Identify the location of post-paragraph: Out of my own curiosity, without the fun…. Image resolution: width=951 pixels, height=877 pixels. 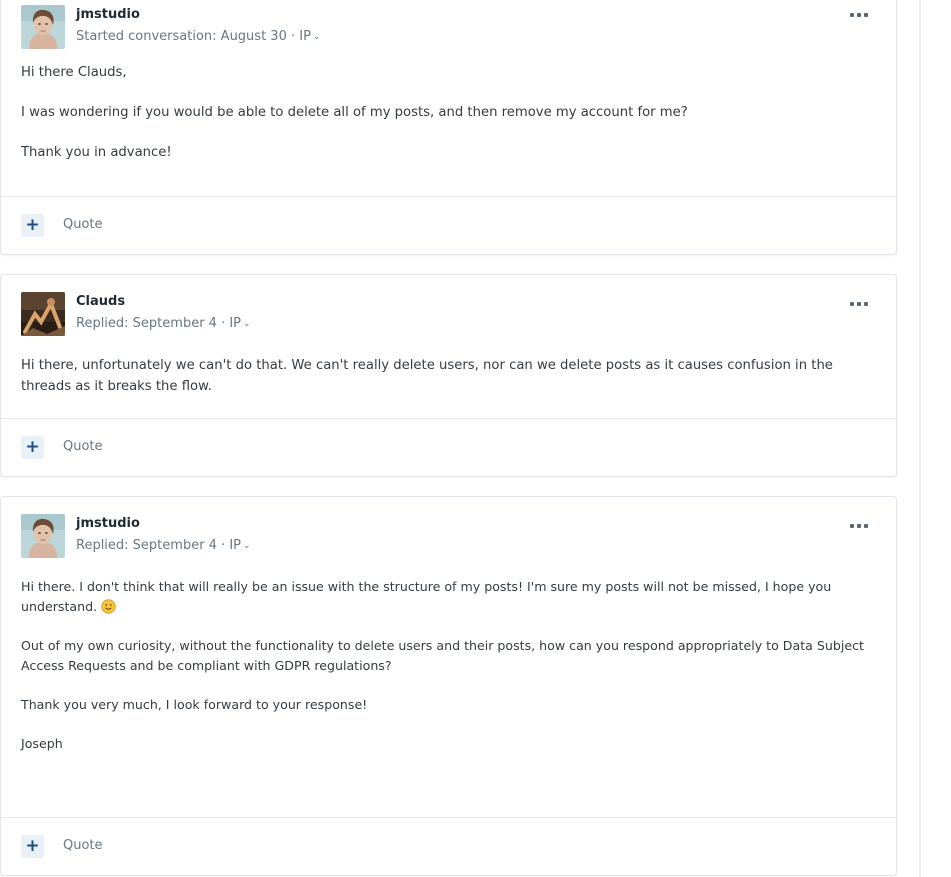
(442, 655).